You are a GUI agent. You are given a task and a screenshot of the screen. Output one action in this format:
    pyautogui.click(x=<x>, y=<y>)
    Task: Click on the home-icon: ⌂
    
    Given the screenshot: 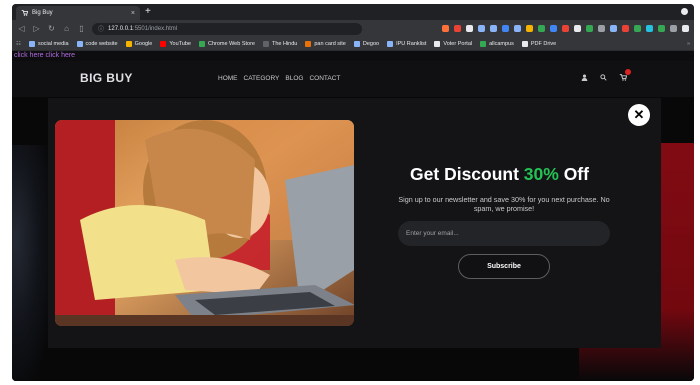 What is the action you would take?
    pyautogui.click(x=66, y=28)
    